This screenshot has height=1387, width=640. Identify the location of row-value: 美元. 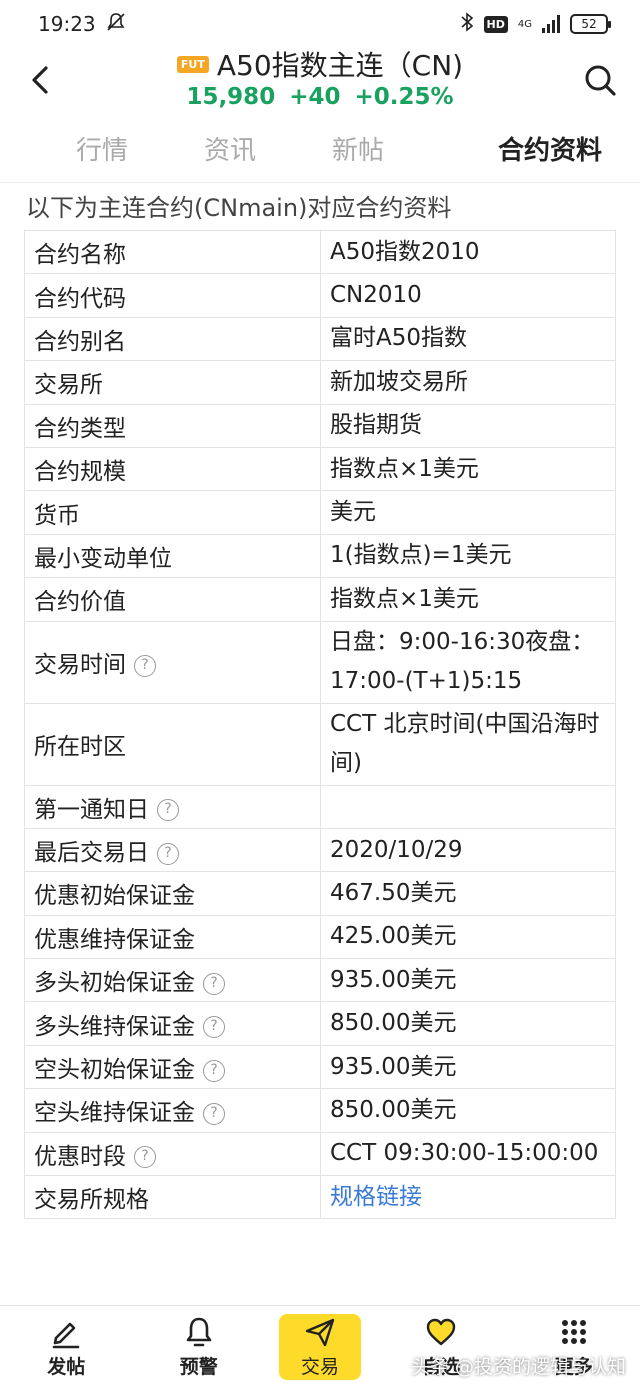
(468, 512).